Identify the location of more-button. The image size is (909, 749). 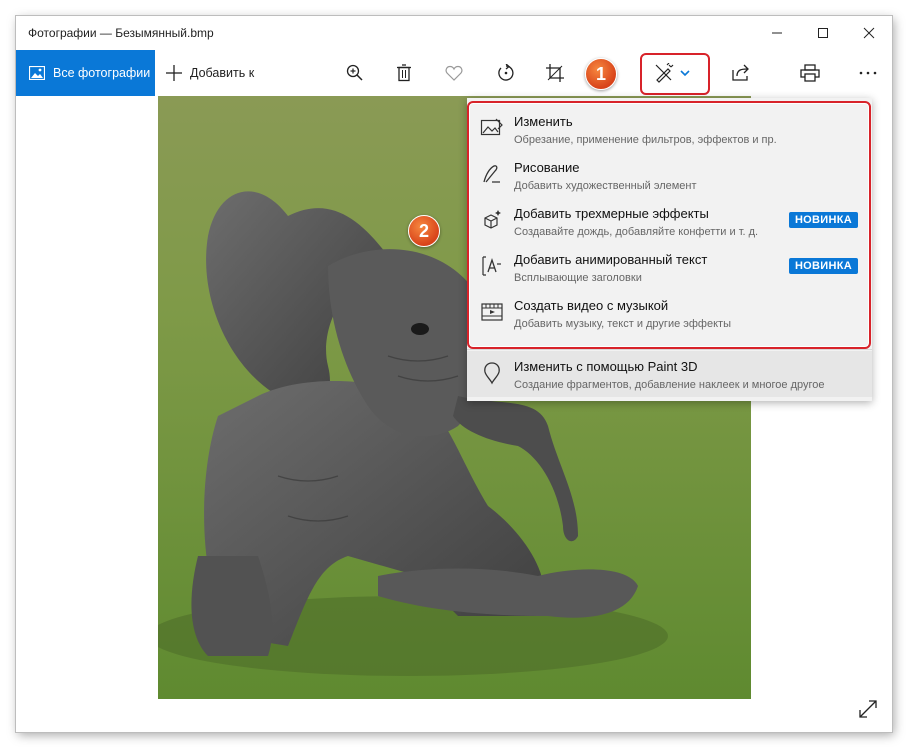
(868, 73).